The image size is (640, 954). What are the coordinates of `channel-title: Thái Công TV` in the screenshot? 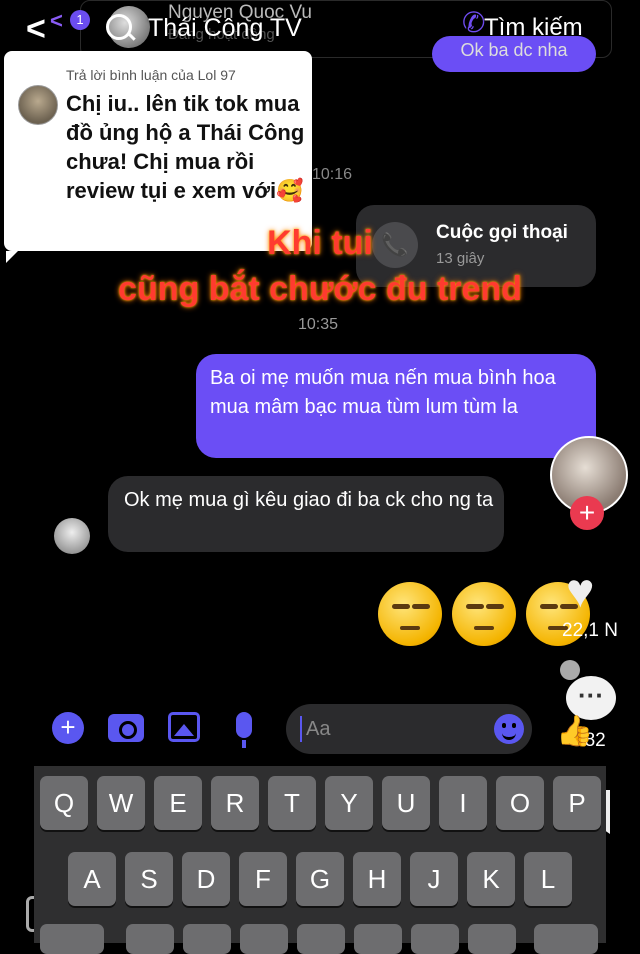 It's located at (225, 28).